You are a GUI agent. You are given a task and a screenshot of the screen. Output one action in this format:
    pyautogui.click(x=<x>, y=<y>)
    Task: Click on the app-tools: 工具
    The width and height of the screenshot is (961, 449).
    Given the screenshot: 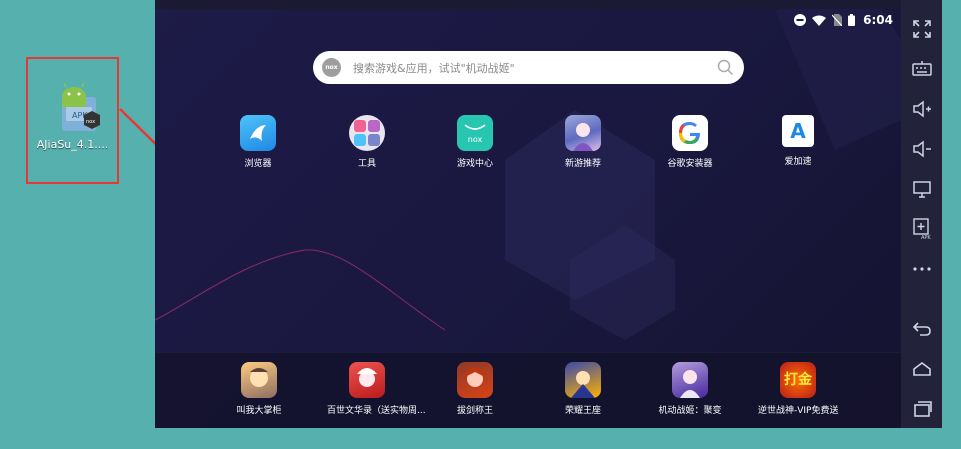 What is the action you would take?
    pyautogui.click(x=367, y=142)
    